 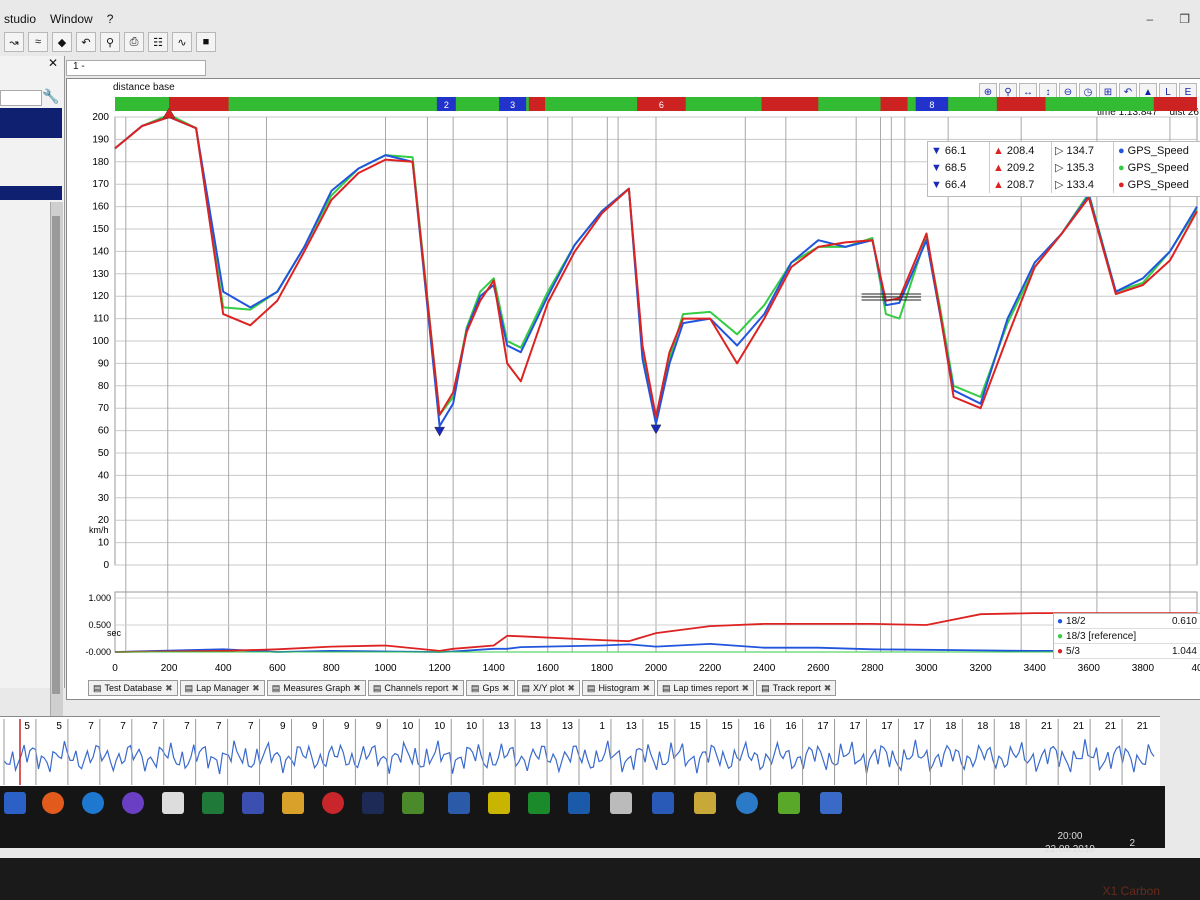 I want to click on g-app-icon, so click(x=333, y=803).